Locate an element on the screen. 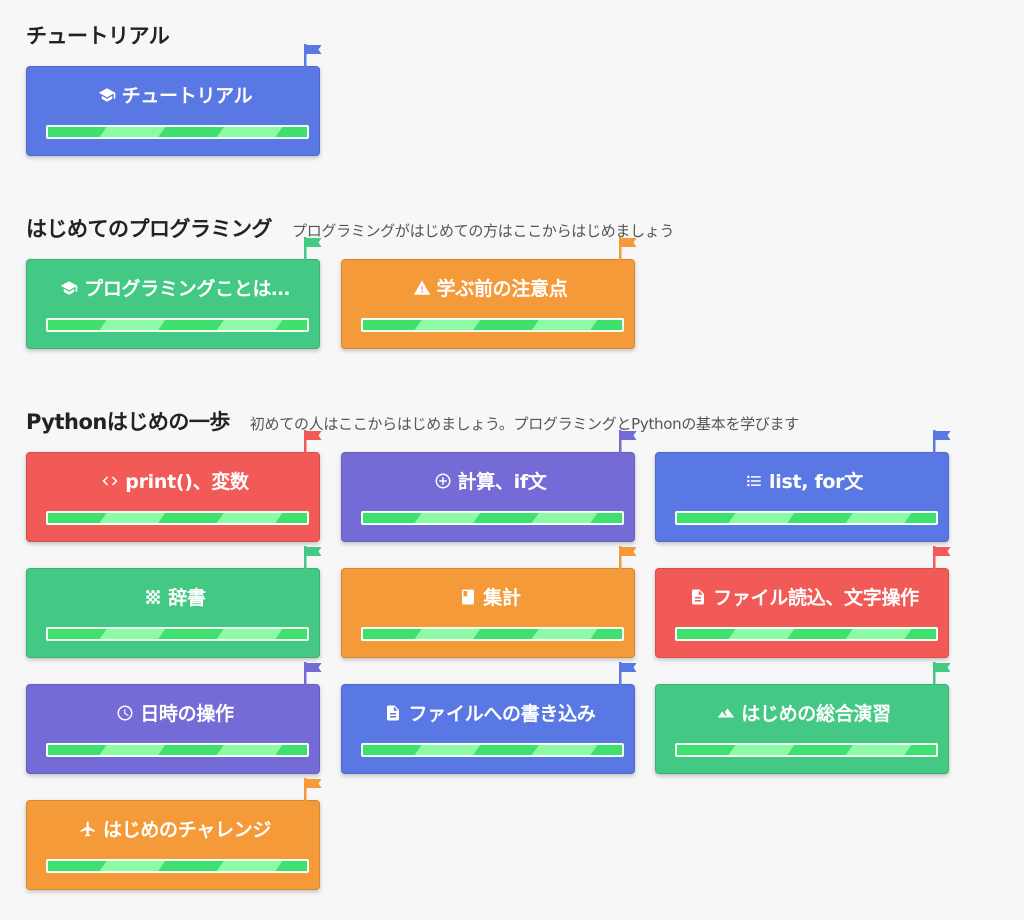  section-header-tutorial: チュートリアル is located at coordinates (98, 35).